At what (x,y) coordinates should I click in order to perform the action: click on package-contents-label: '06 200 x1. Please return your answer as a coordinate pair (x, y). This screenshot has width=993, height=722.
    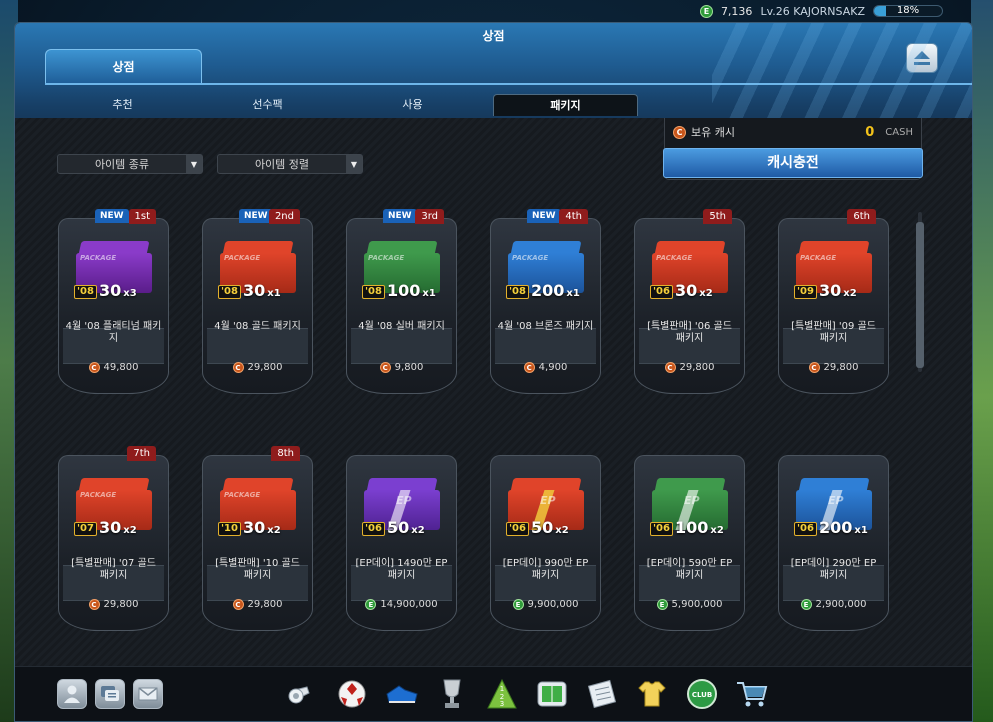
    Looking at the image, I should click on (831, 528).